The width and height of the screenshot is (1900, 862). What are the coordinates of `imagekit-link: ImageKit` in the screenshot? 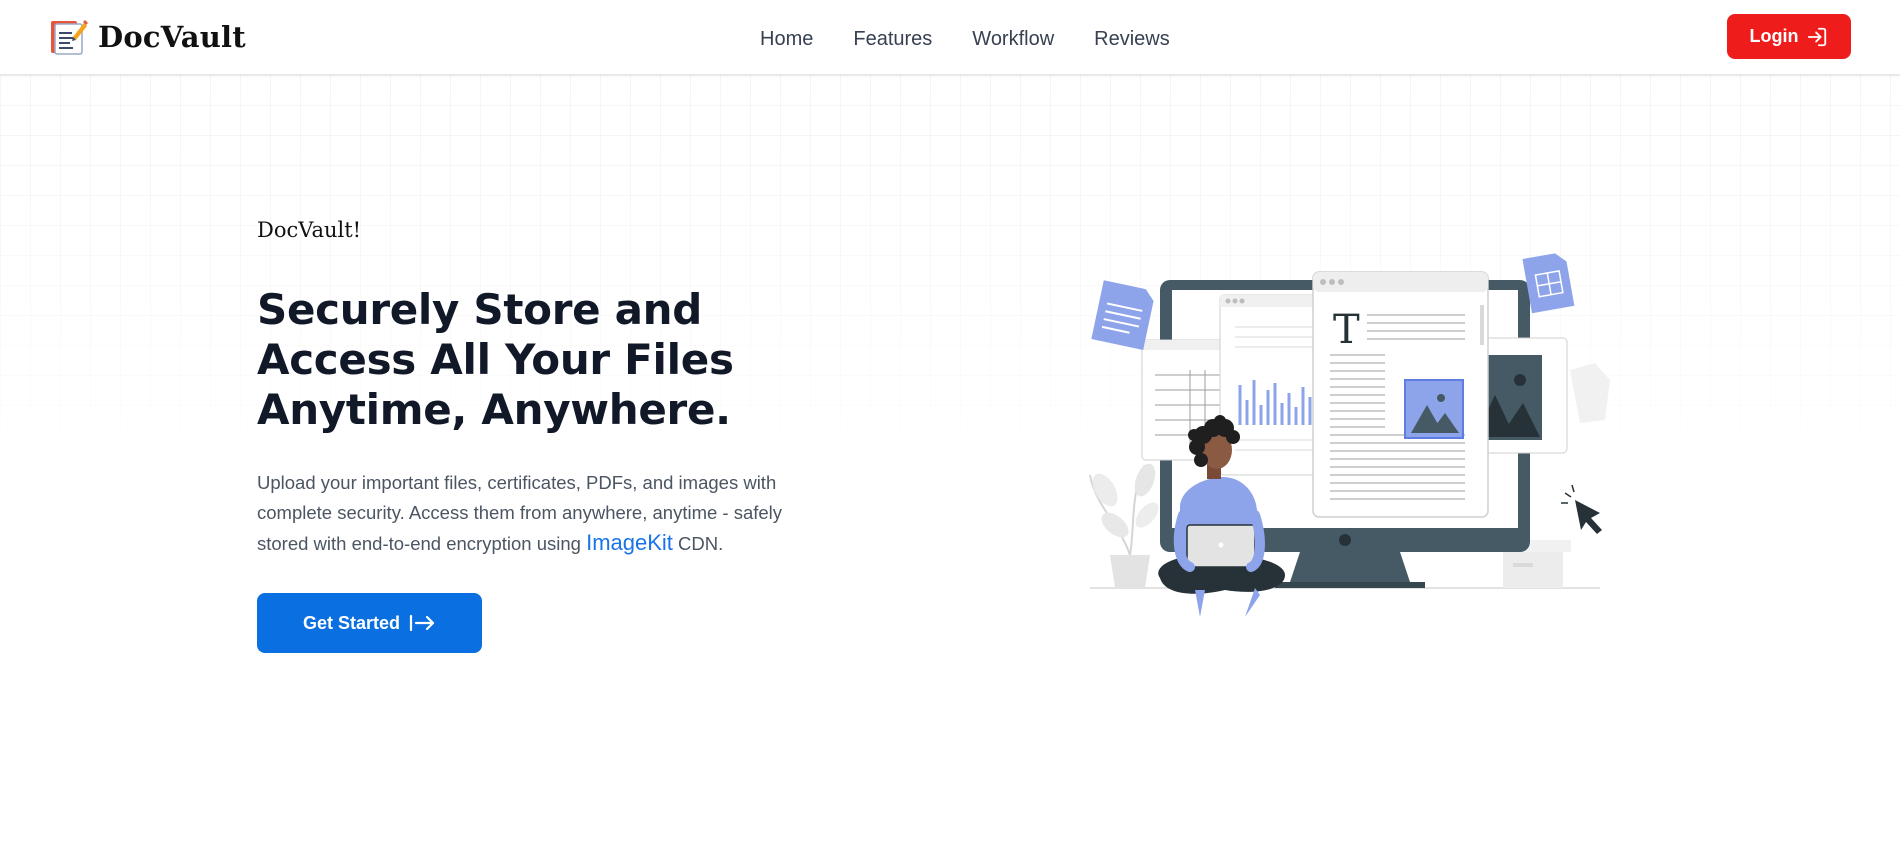 It's located at (629, 542).